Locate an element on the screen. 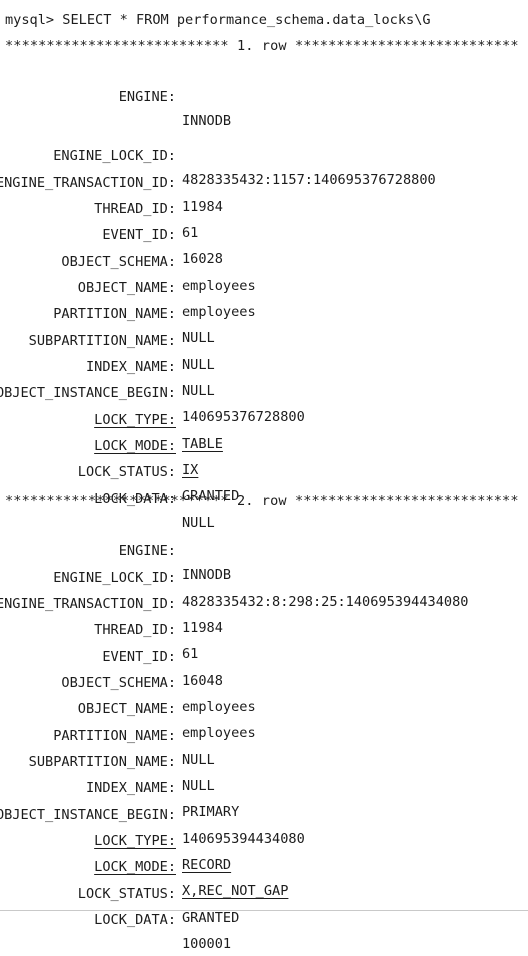  field-key: ENGINE: is located at coordinates (147, 97).